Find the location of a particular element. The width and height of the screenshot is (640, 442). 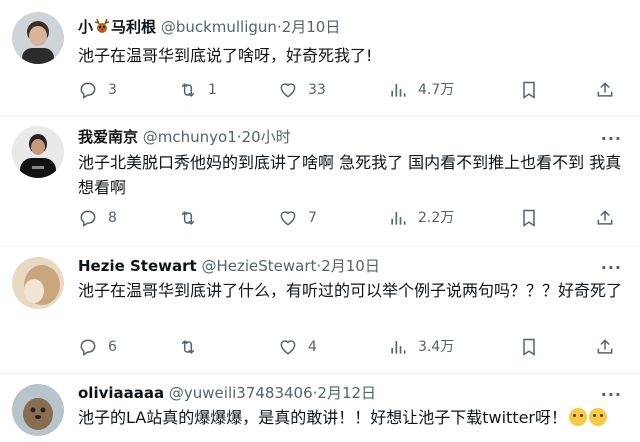

like-button: 7 is located at coordinates (297, 218).